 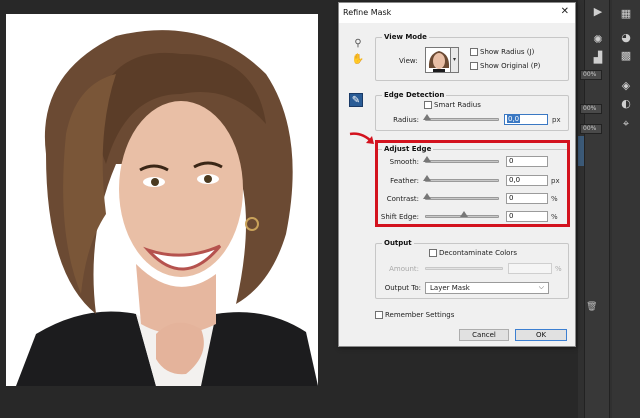 What do you see at coordinates (478, 253) in the screenshot?
I see `decontaminate-label: Decontaminate Colors` at bounding box center [478, 253].